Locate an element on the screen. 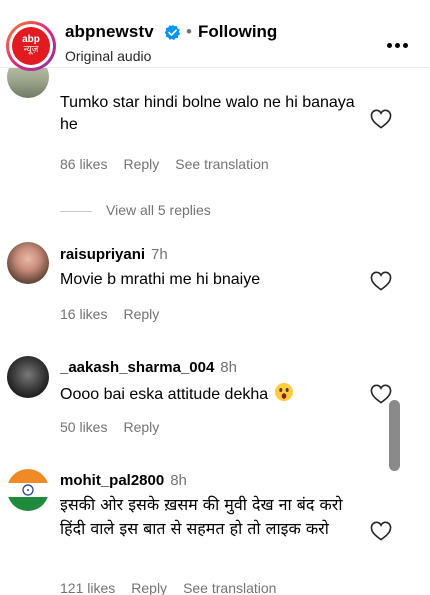 Image resolution: width=430 pixels, height=595 pixels. comment-actions: 50 likes Reply is located at coordinates (117, 427).